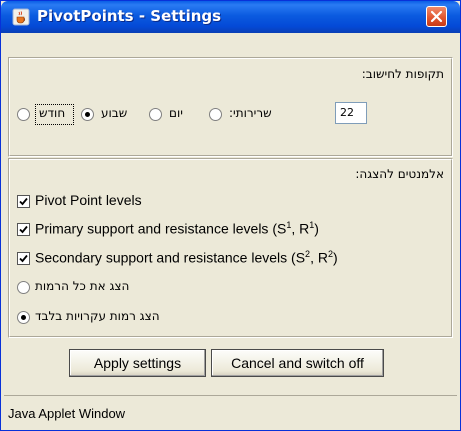  What do you see at coordinates (88, 200) in the screenshot?
I see `checkbox-pivot-label: Pivot Point levels` at bounding box center [88, 200].